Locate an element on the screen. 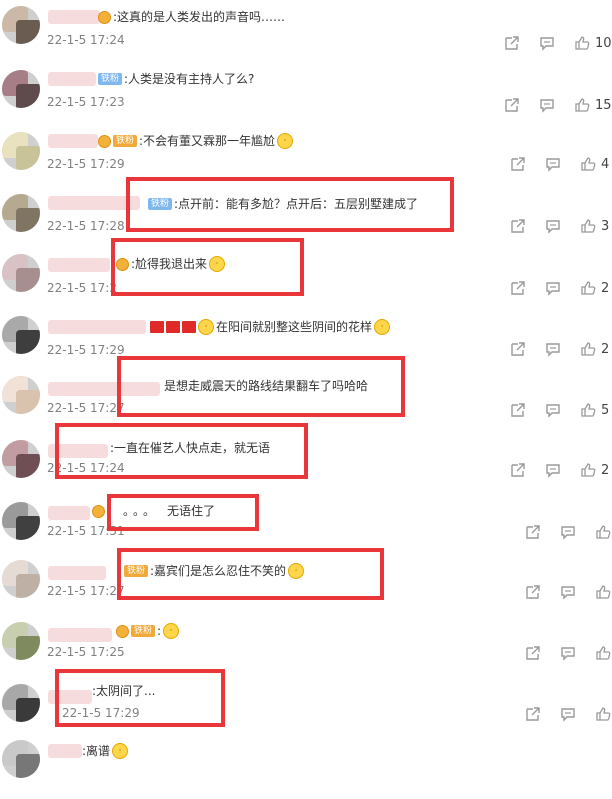 The image size is (612, 799). comment-text: :不会有董又霖那一年尴尬 is located at coordinates (207, 141).